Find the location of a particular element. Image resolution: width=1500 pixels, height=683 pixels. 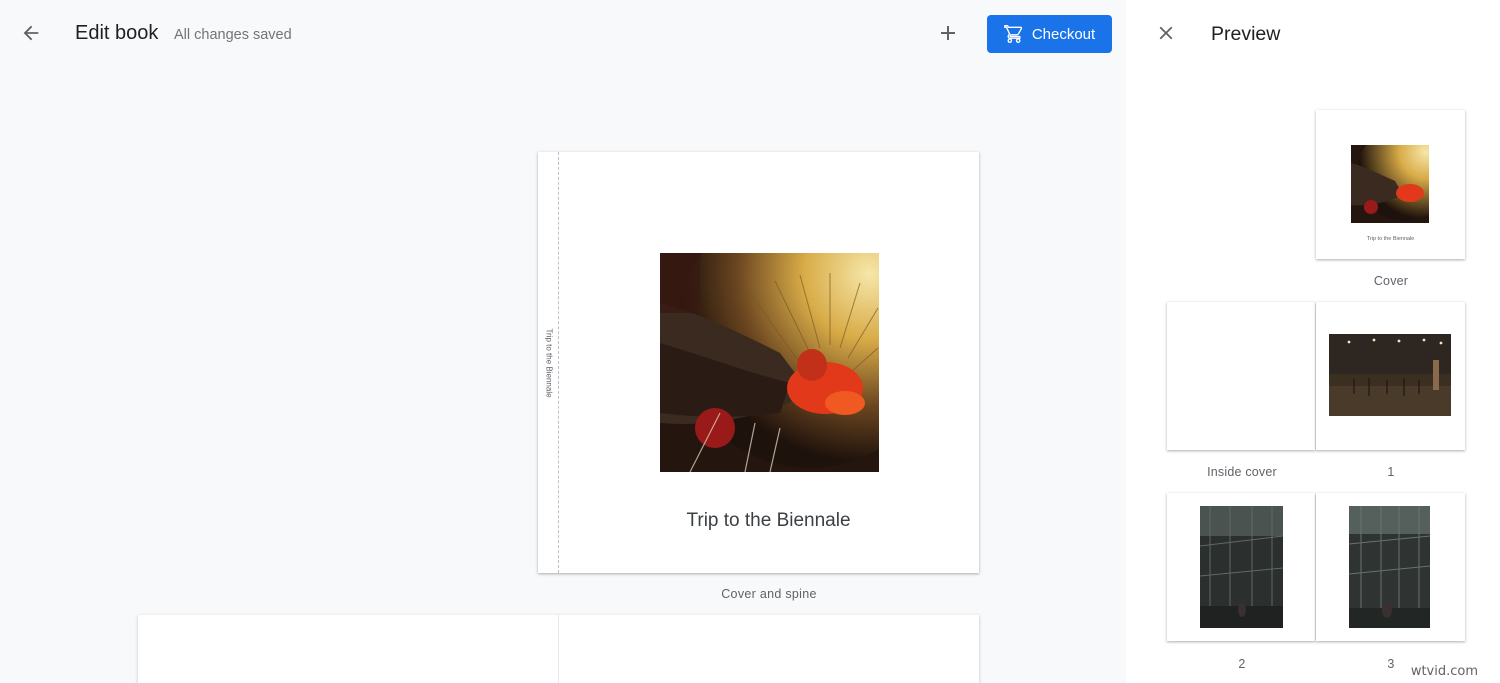

cover-thumb-photo is located at coordinates (1390, 184).